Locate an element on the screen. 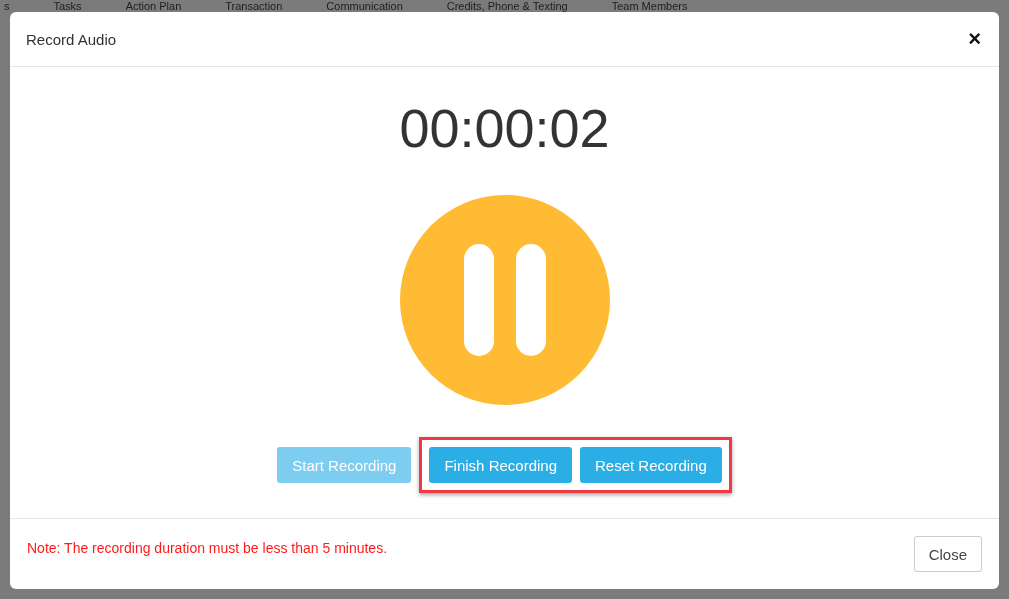  dialog-title: Record Audio is located at coordinates (71, 39).